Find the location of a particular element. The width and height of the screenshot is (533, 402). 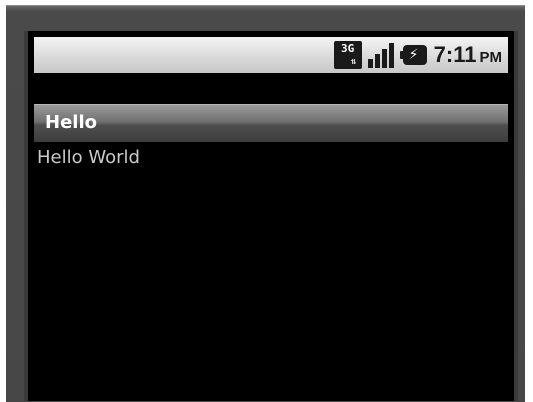

signal-strength-icon is located at coordinates (380, 55).